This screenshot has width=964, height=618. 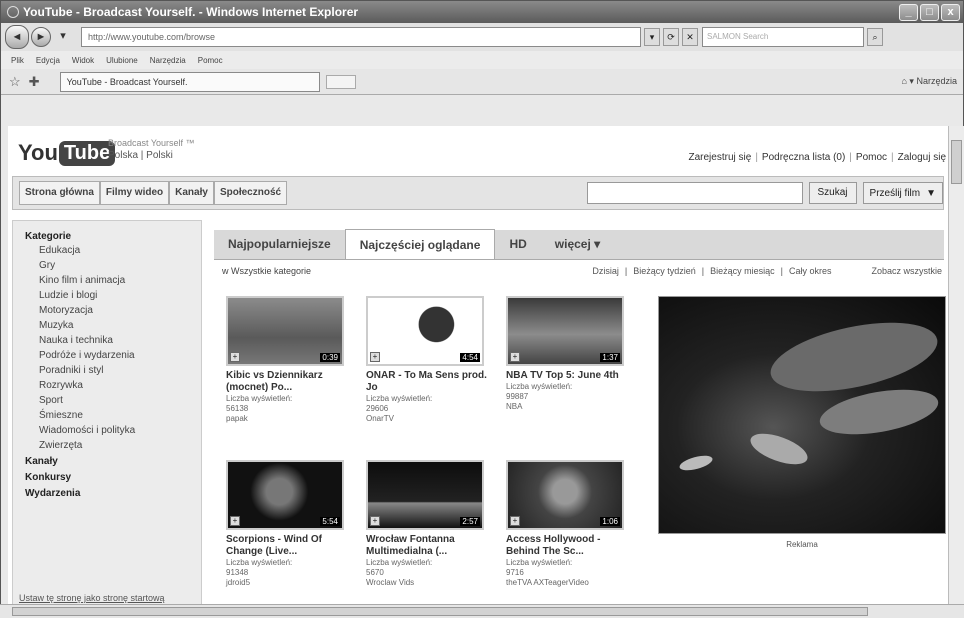 I want to click on sidebar-item-wydarzenia: Wydarzenia, so click(x=107, y=492).